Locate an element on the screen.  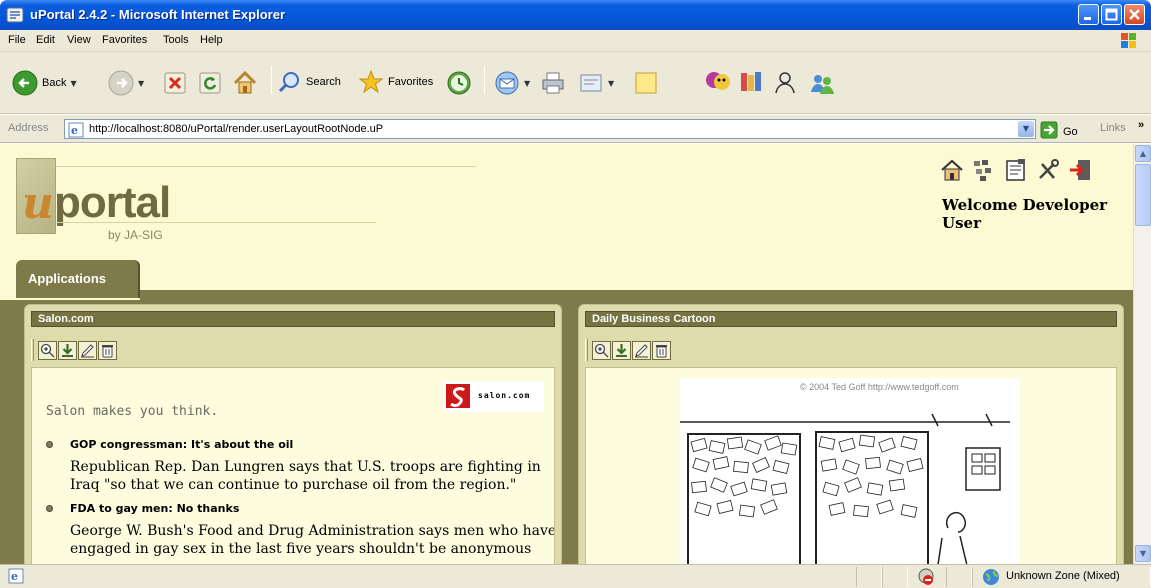
tools-icon is located at coordinates (1048, 170).